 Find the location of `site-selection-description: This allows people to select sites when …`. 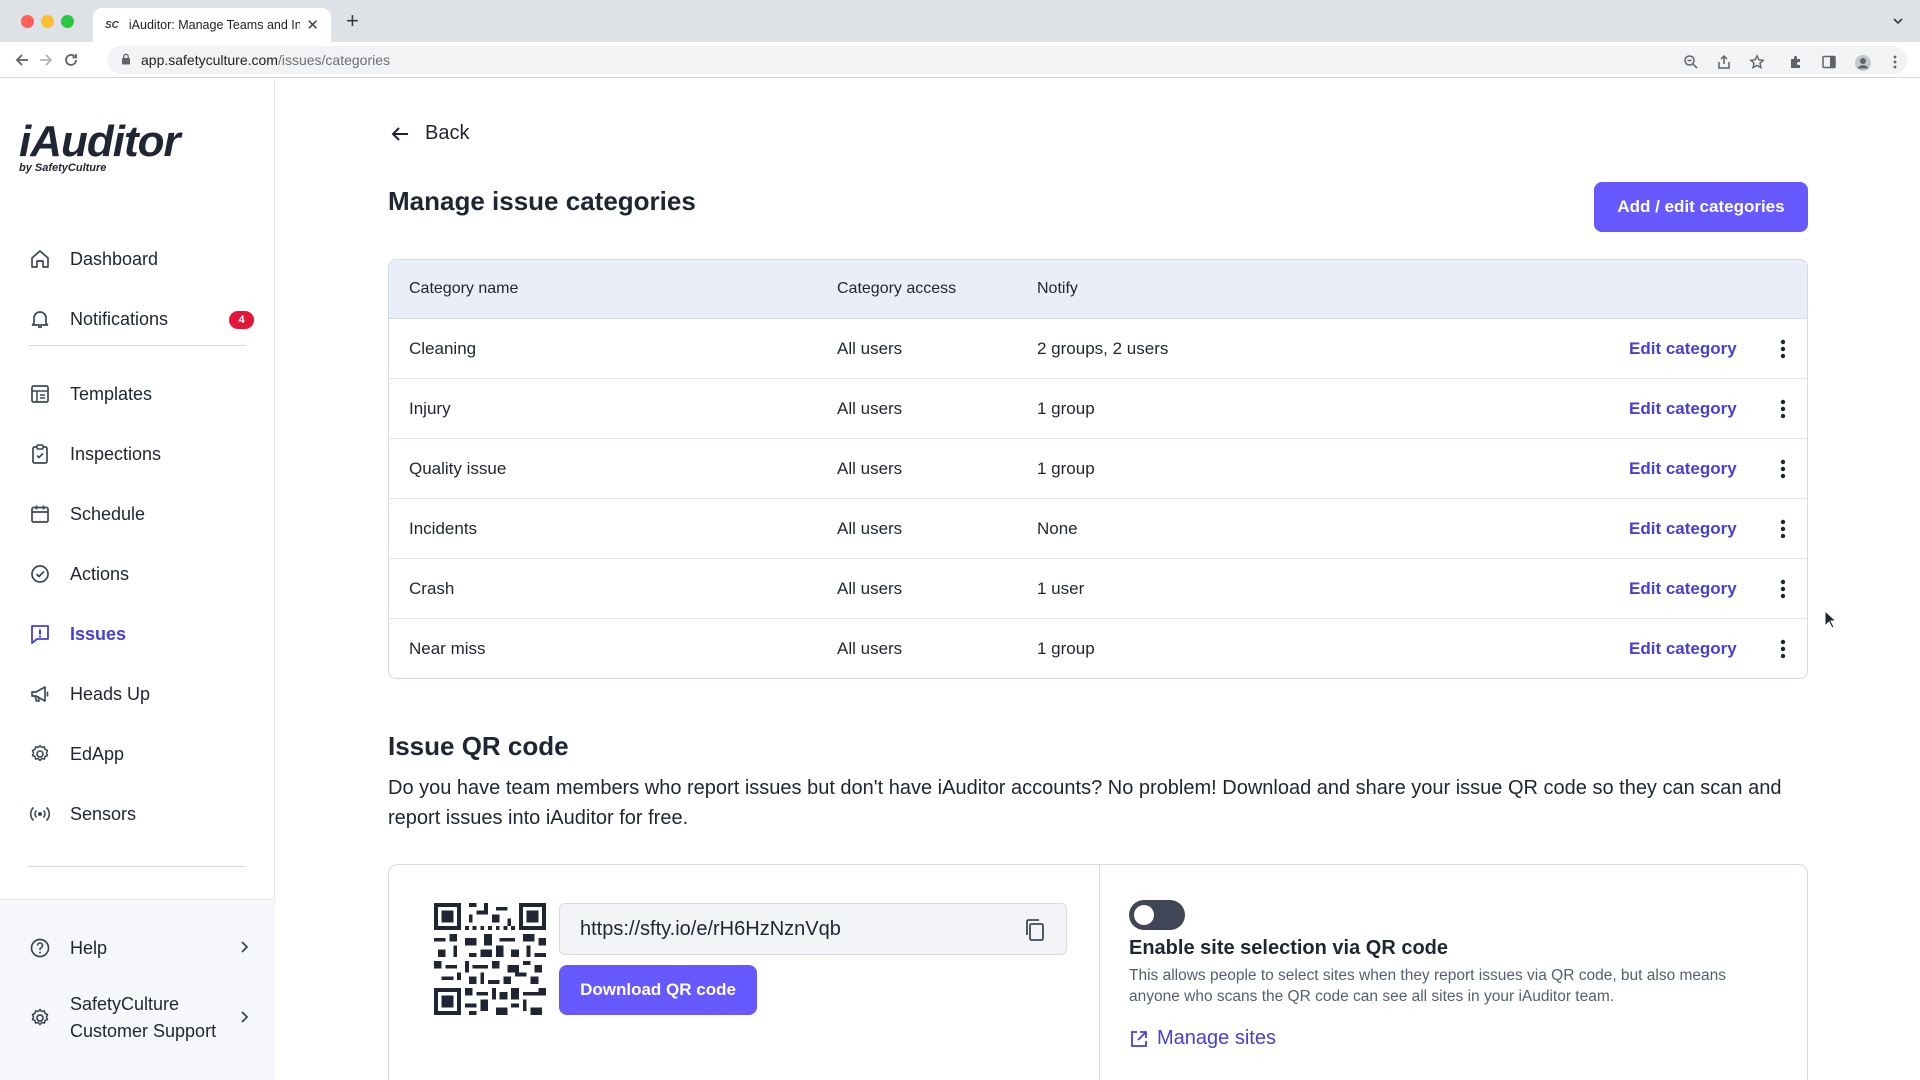

site-selection-description: This allows people to select sites when … is located at coordinates (1428, 986).